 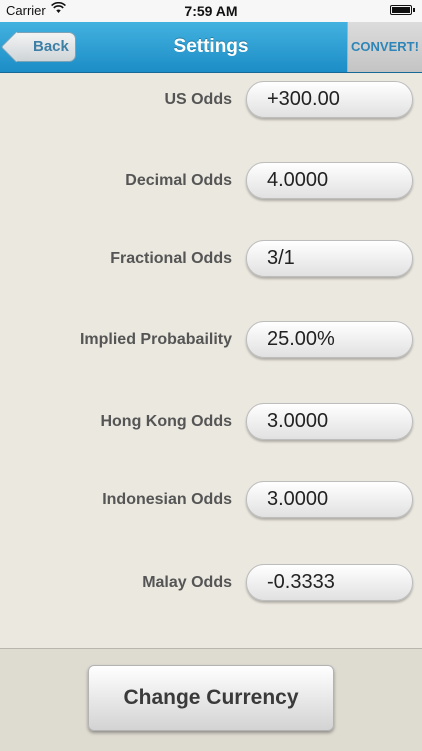 What do you see at coordinates (51, 46) in the screenshot?
I see `back-button-label: Back` at bounding box center [51, 46].